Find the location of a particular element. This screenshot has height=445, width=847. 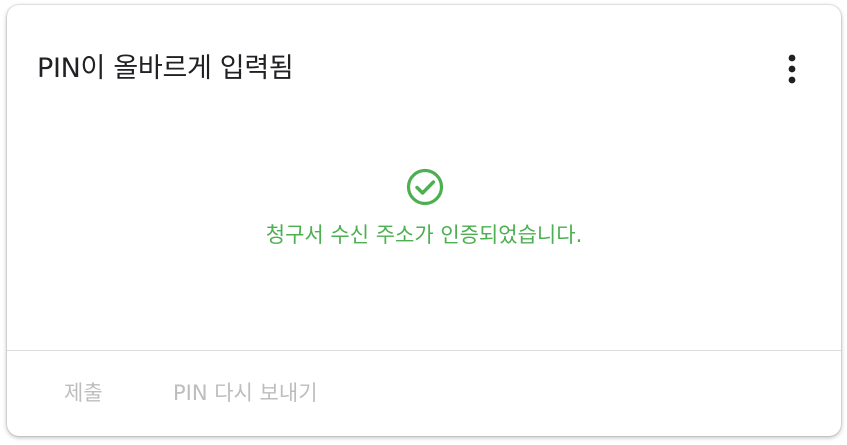

more-vert-icon is located at coordinates (792, 69).